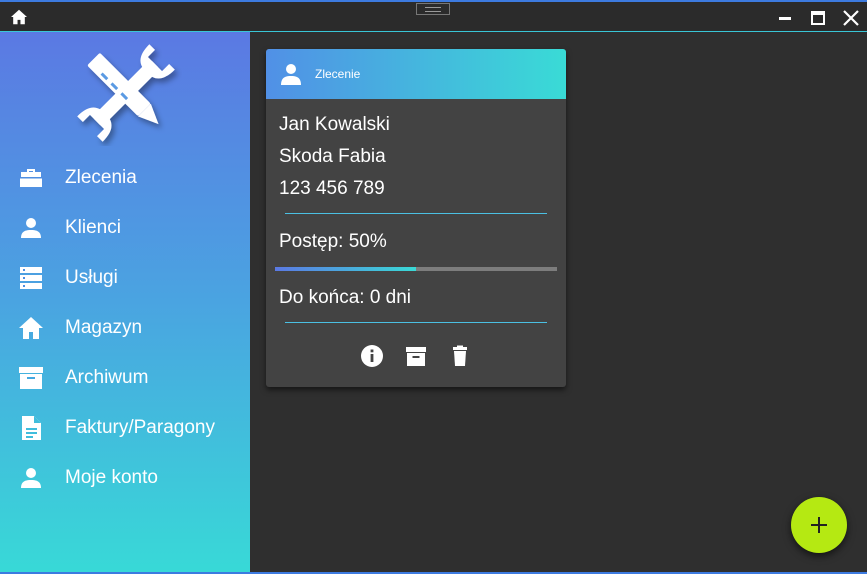  What do you see at coordinates (372, 356) in the screenshot?
I see `info-icon` at bounding box center [372, 356].